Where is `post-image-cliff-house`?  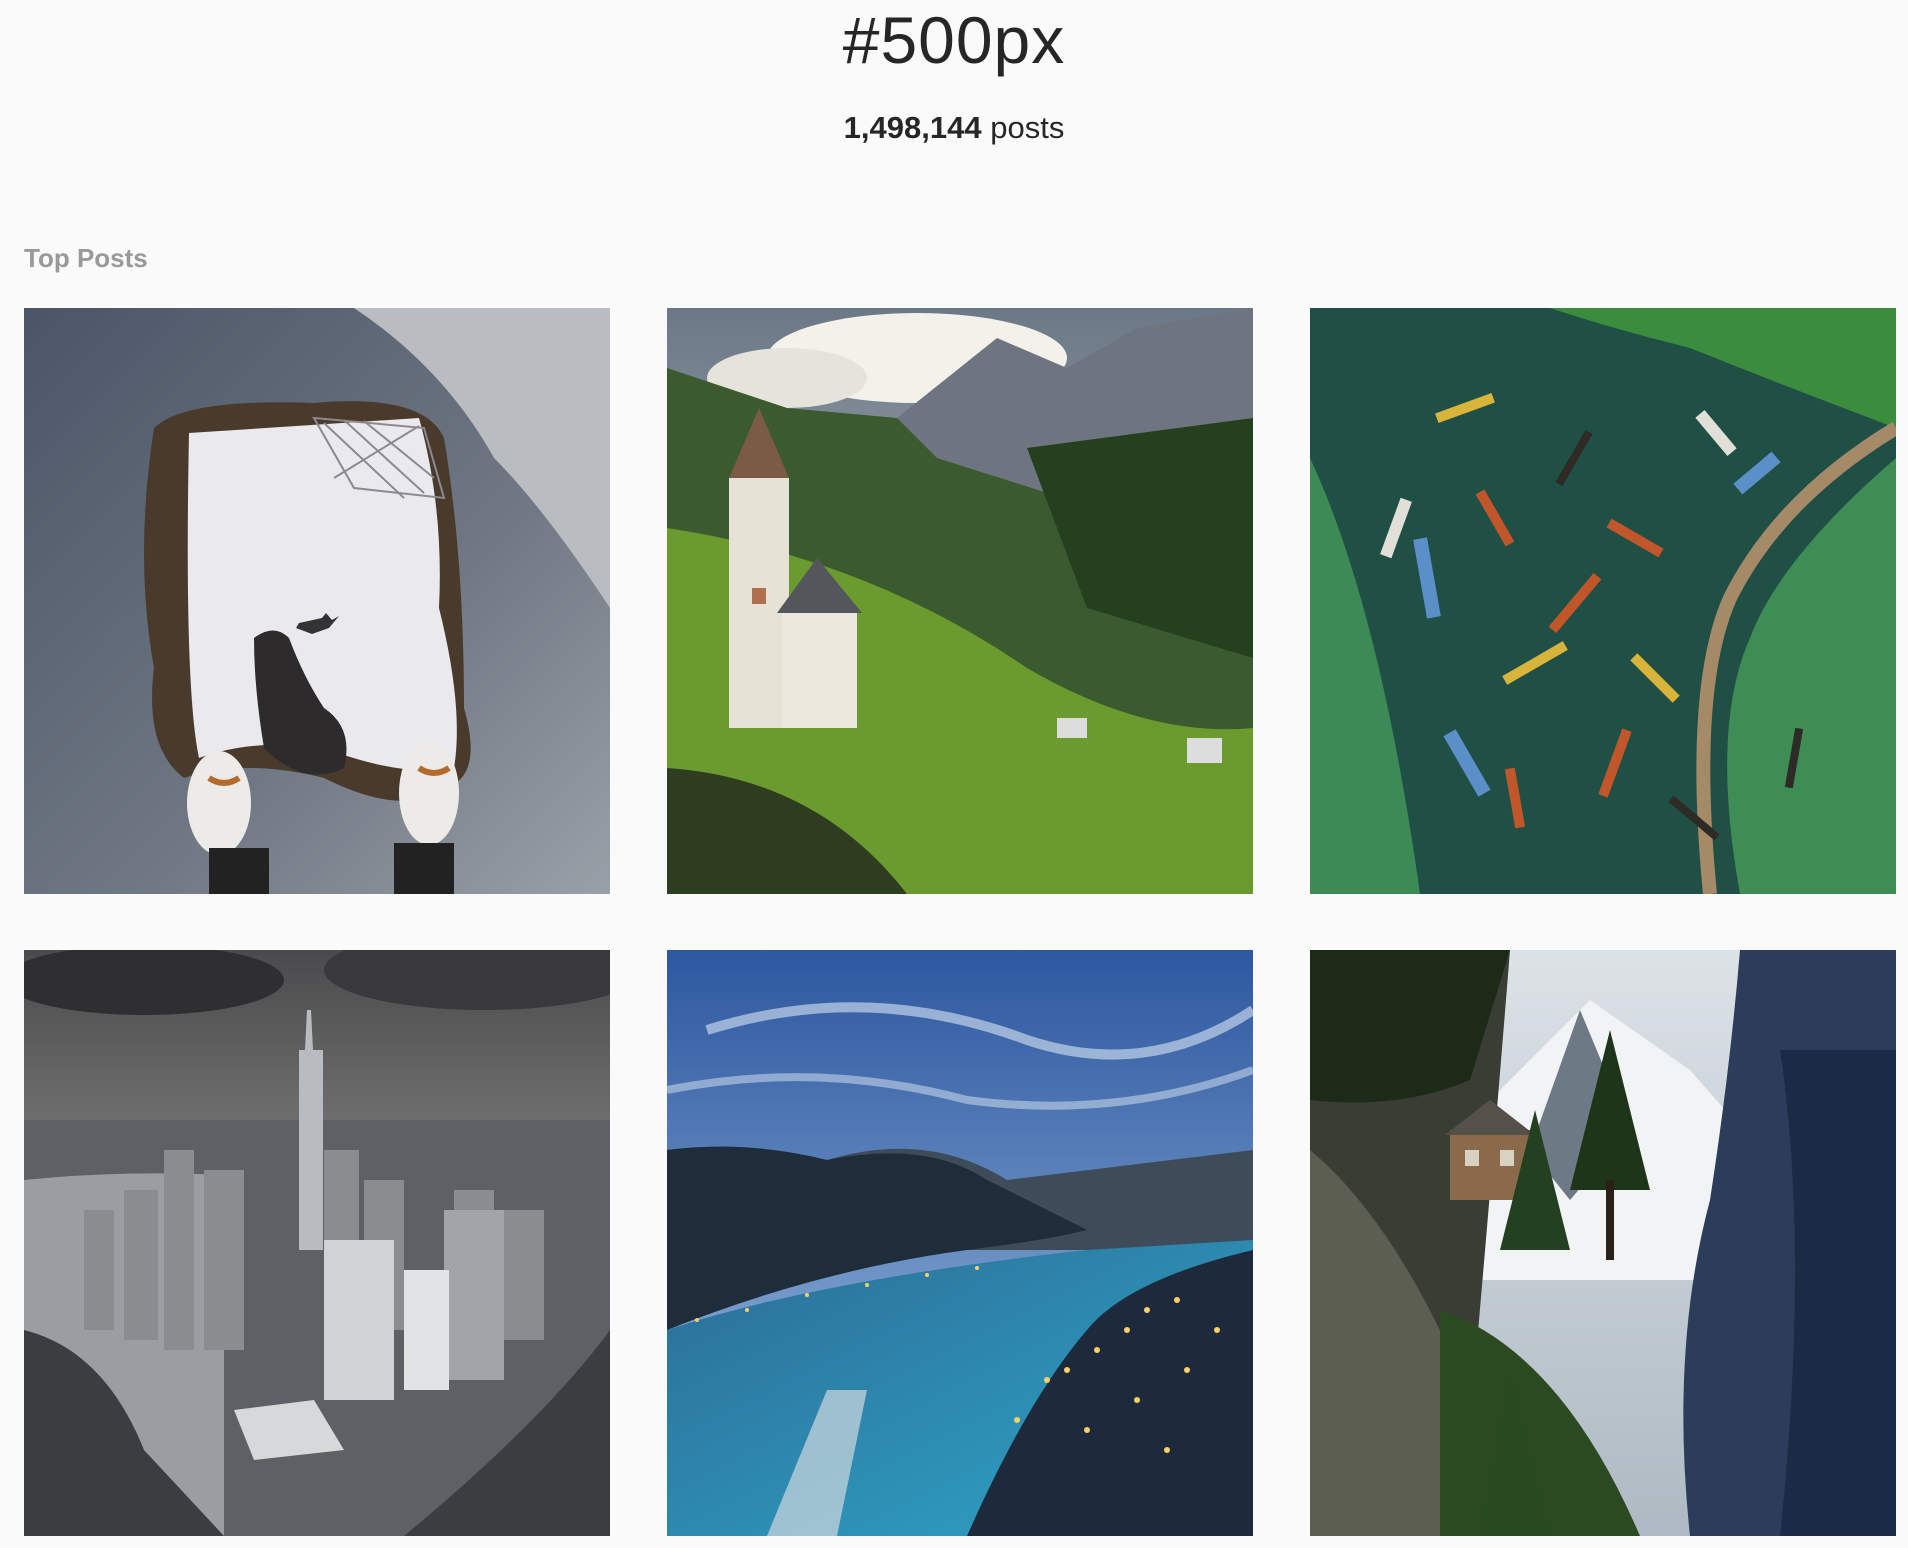
post-image-cliff-house is located at coordinates (1603, 1243).